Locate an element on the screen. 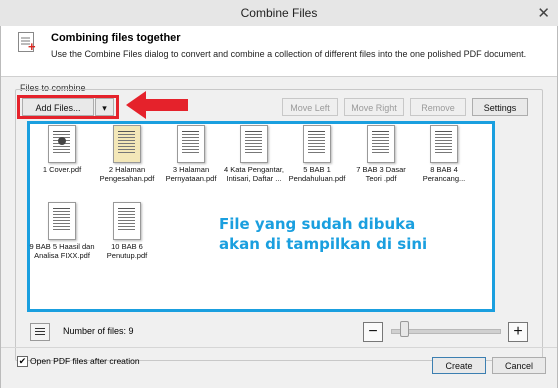 This screenshot has width=558, height=388. annotation-line-1: File yang sudah dibuka is located at coordinates (317, 224).